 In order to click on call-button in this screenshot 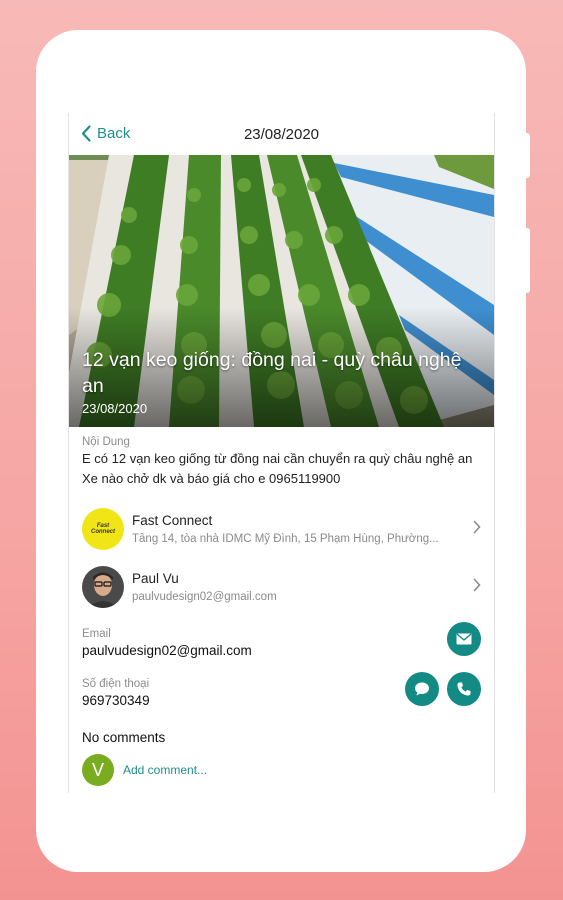, I will do `click(464, 689)`.